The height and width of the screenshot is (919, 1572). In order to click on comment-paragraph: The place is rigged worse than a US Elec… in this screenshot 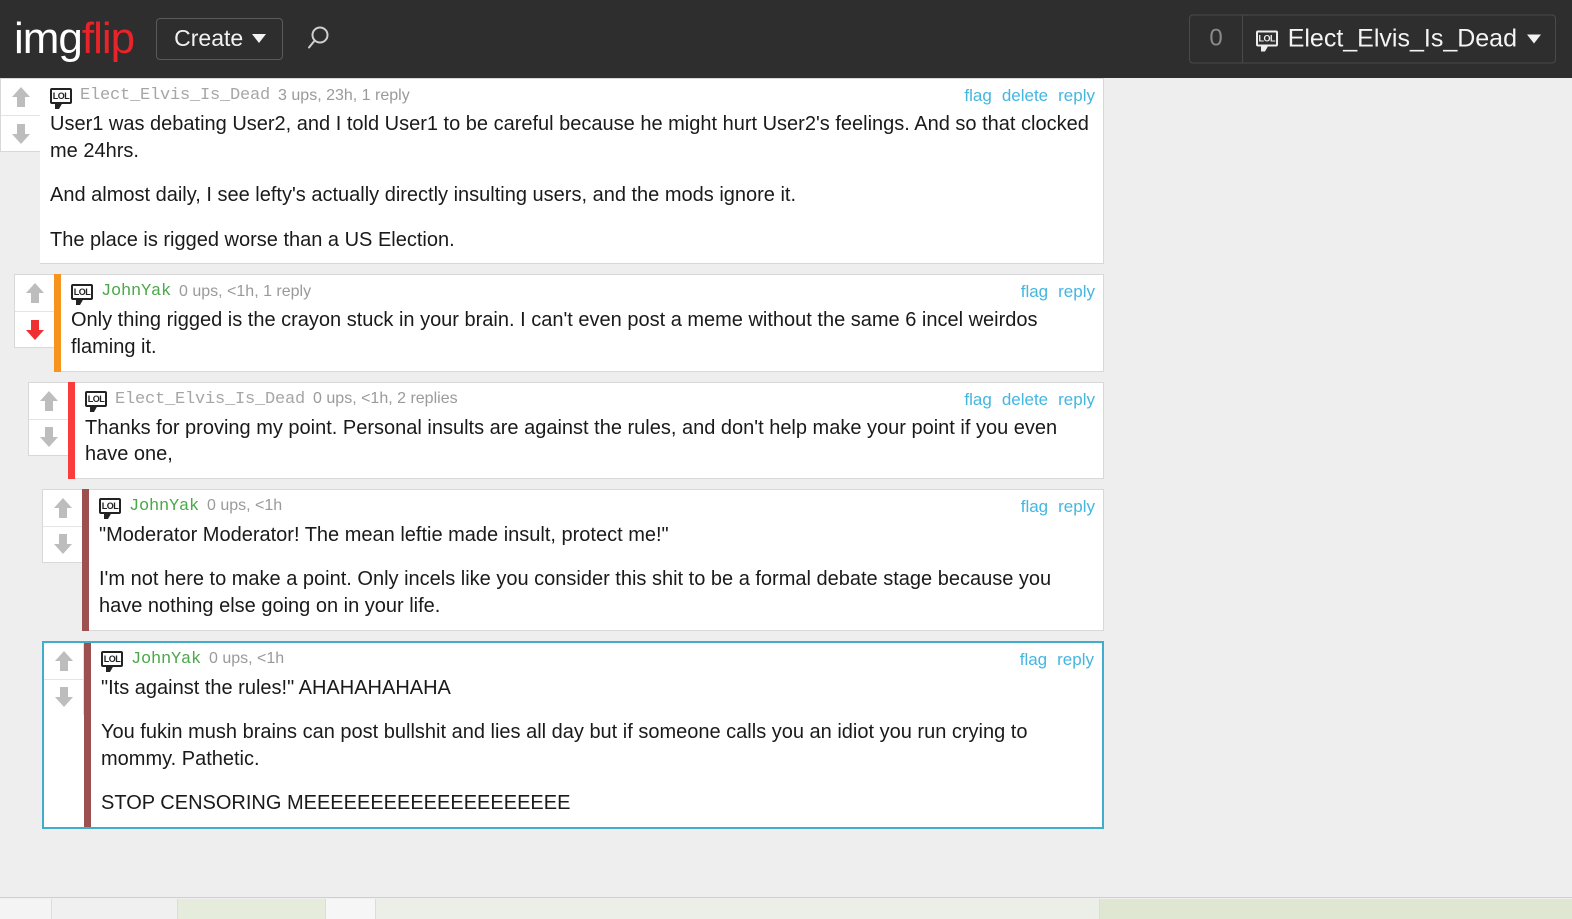, I will do `click(252, 239)`.